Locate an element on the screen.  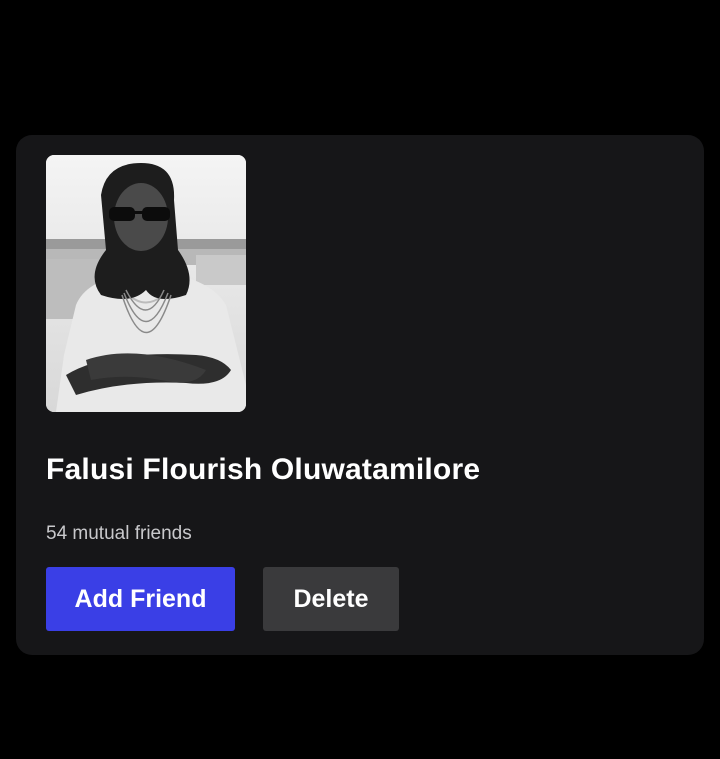
profile-photo-image is located at coordinates (146, 283).